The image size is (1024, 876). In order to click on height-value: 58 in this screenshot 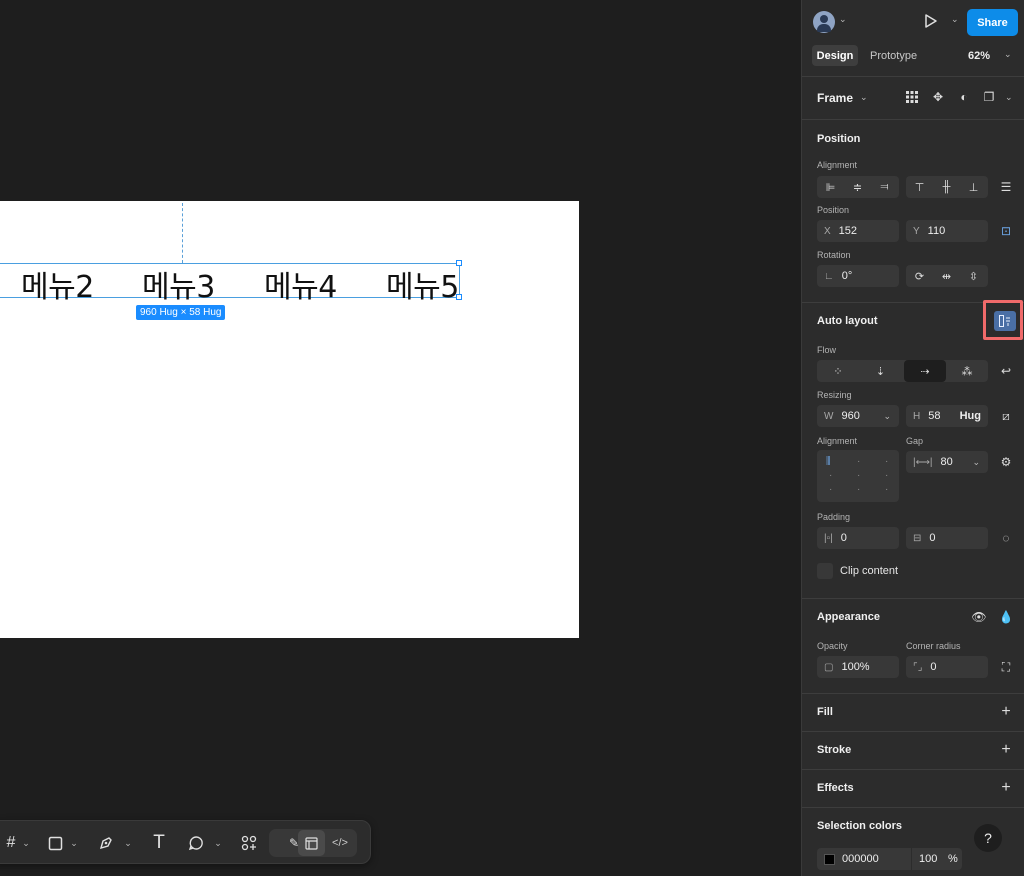, I will do `click(934, 416)`.